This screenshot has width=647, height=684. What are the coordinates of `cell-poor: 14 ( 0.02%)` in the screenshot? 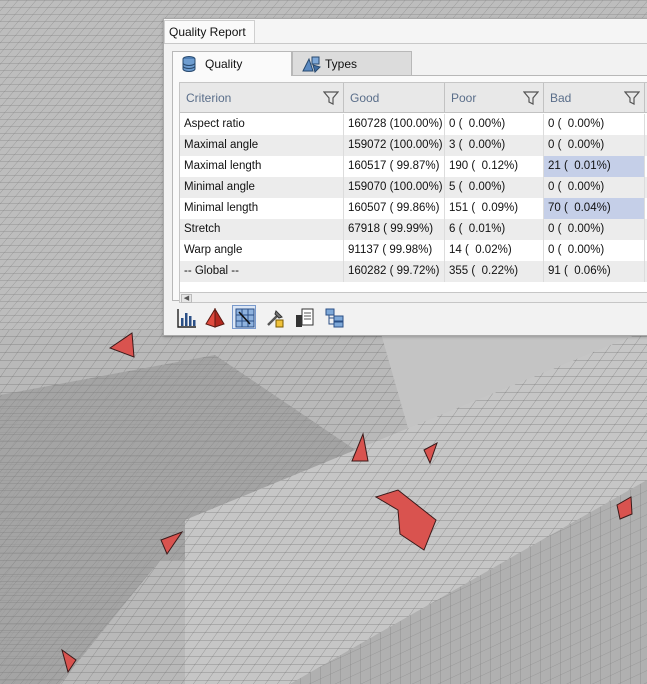 It's located at (494, 250).